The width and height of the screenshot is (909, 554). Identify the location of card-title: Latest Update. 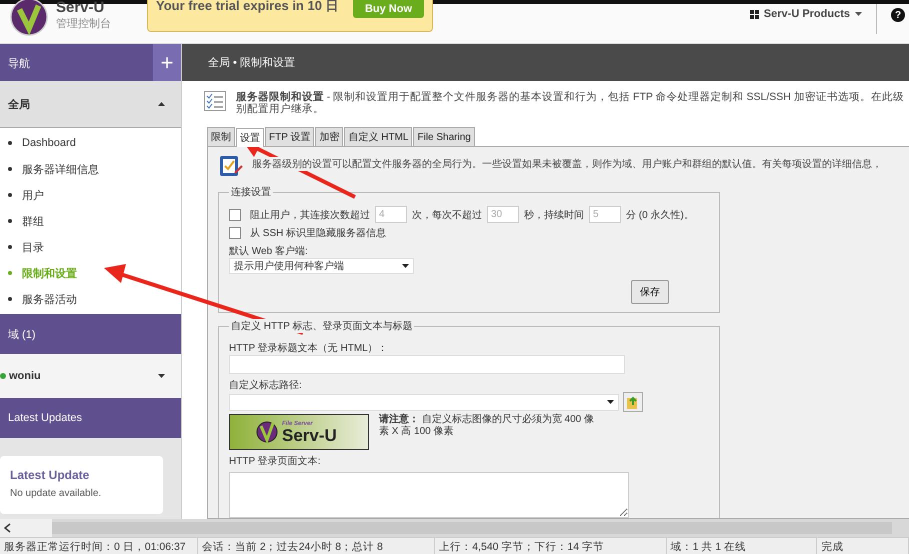
(50, 475).